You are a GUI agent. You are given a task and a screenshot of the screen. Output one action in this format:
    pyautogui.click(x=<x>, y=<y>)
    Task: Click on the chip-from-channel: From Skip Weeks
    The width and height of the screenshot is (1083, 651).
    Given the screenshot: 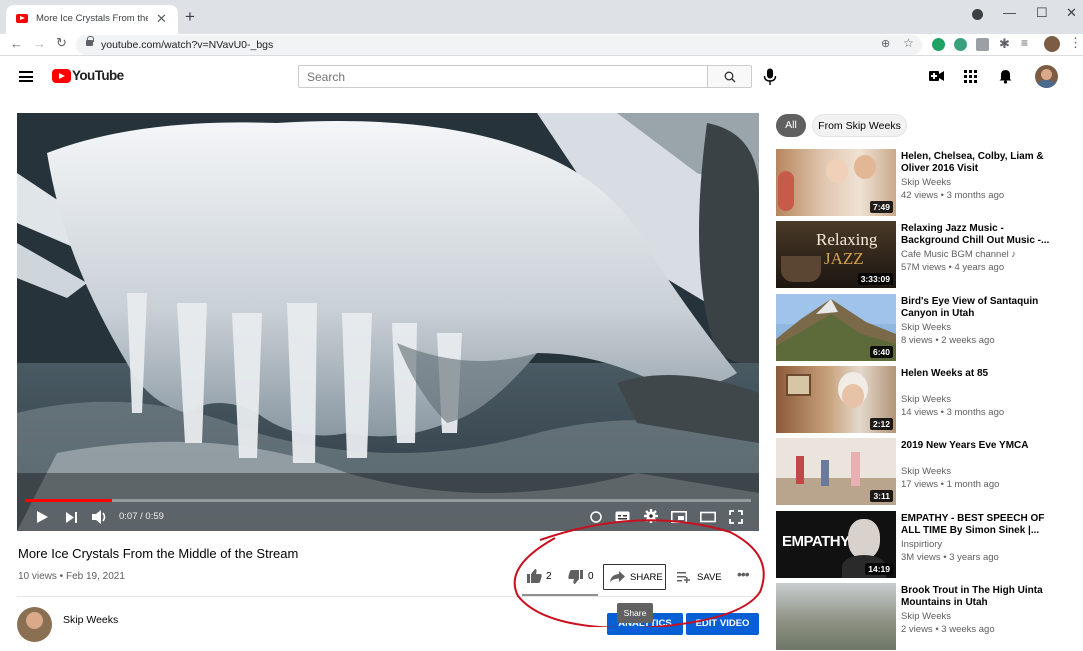 What is the action you would take?
    pyautogui.click(x=859, y=125)
    